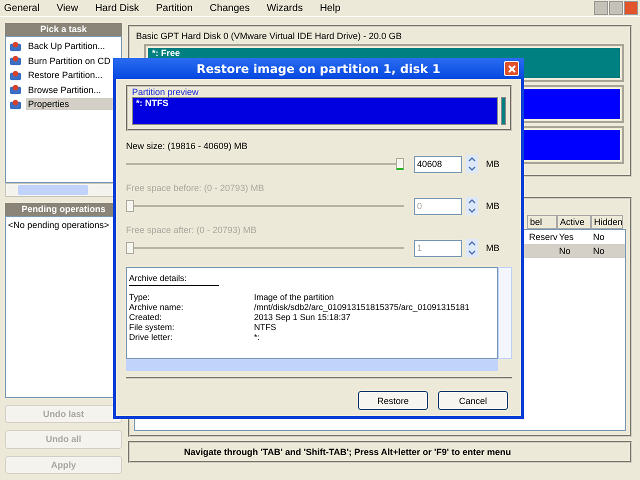 The image size is (640, 480). Describe the element at coordinates (318, 69) in the screenshot. I see `dialog-title: Restore image on partition 1, disk 1` at that location.